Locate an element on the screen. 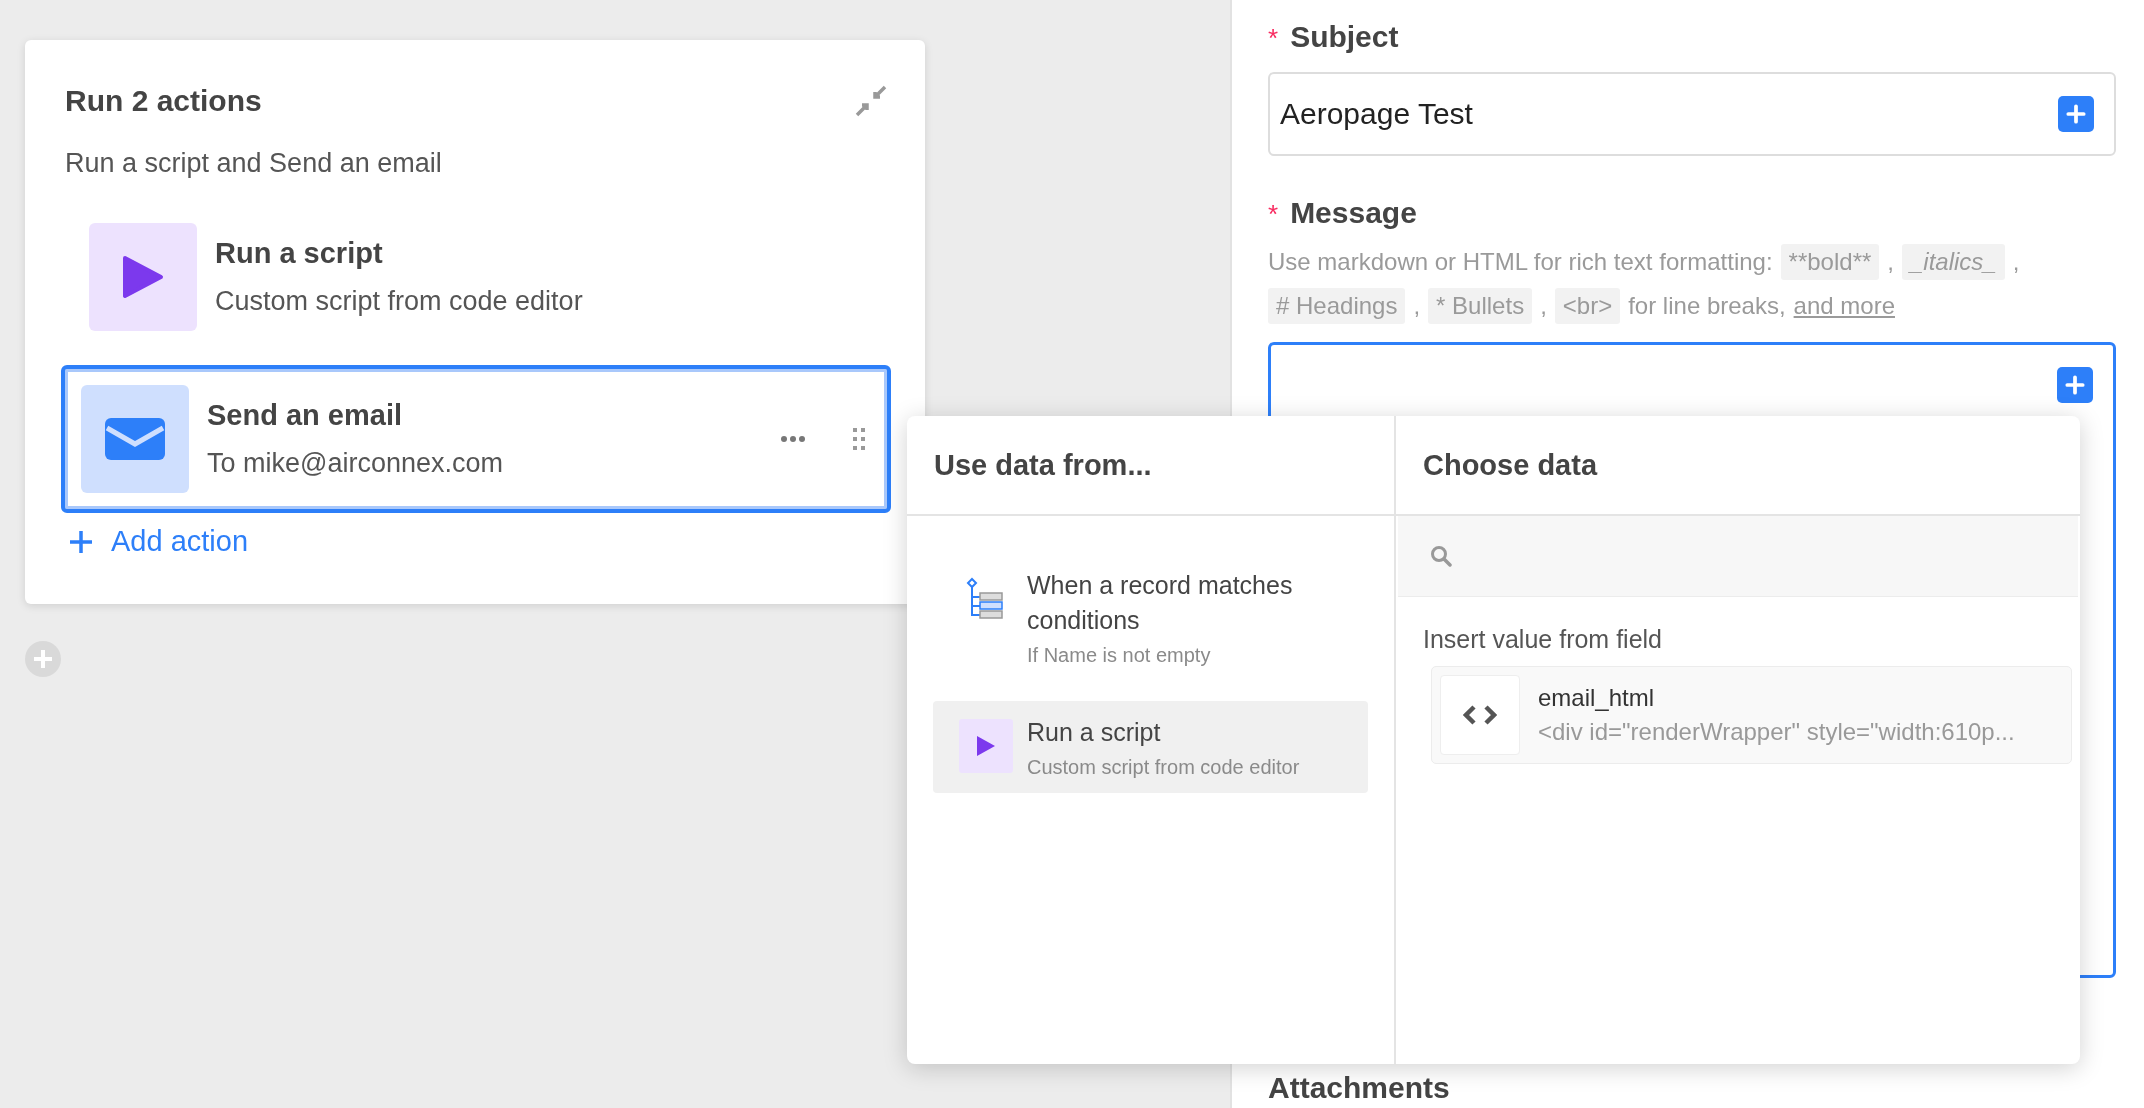  code-chip: * Bullets is located at coordinates (1480, 306).